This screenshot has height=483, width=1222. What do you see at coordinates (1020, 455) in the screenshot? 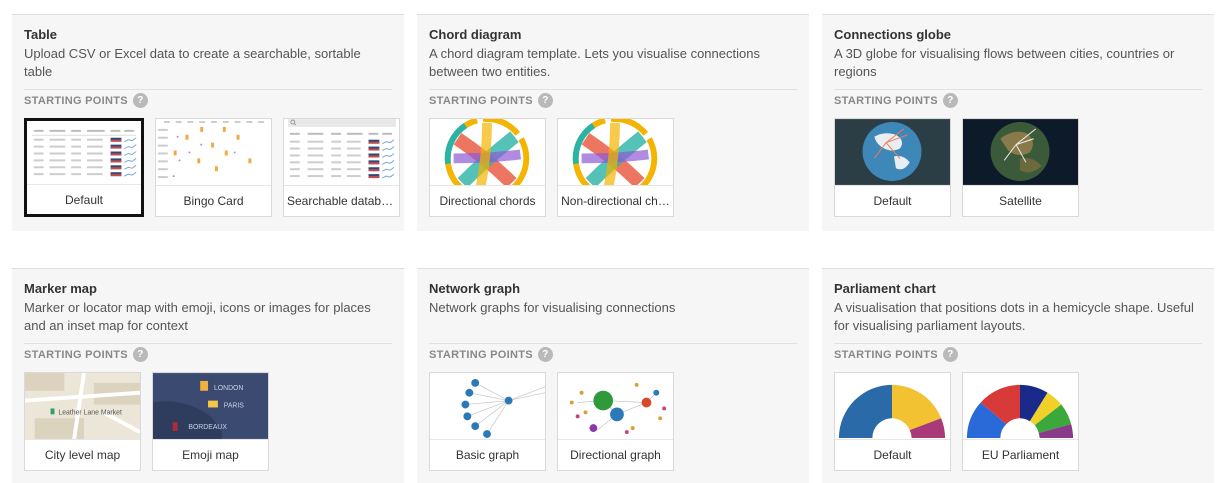
I see `card-label: EU Parliament` at bounding box center [1020, 455].